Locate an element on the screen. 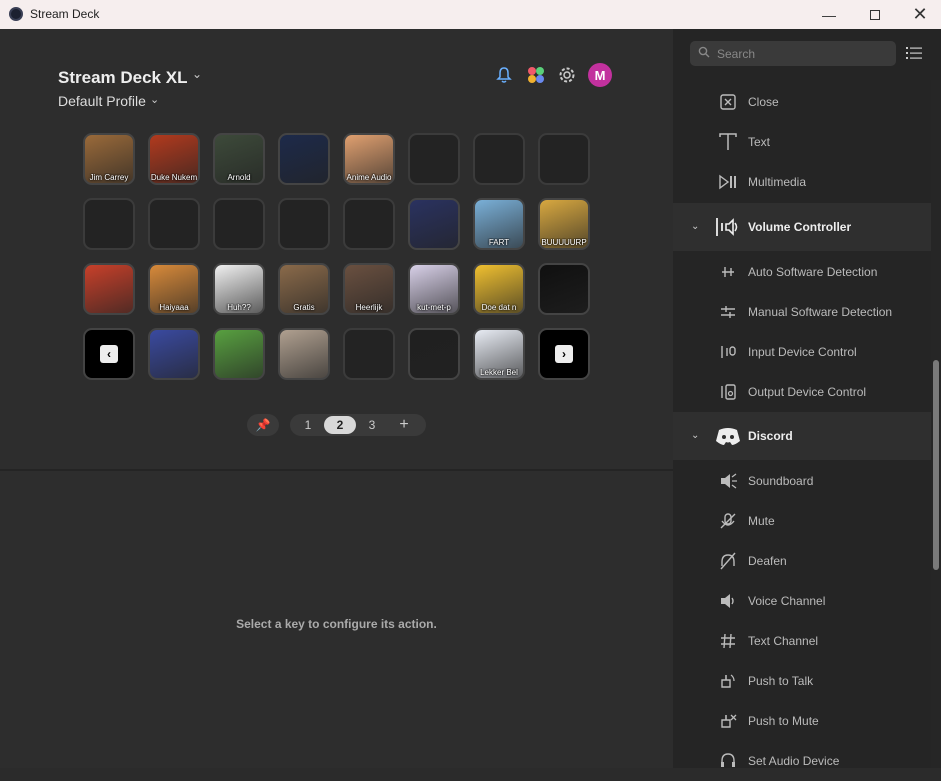  action-item: Push to Mute is located at coordinates (802, 721).